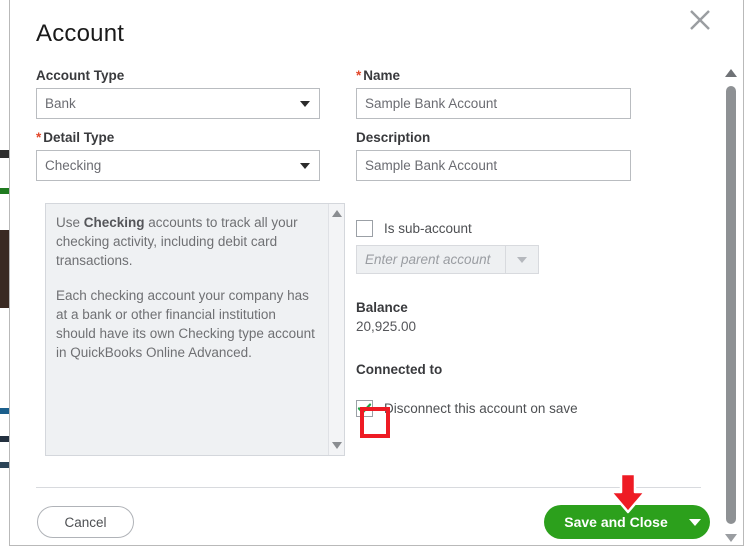 The height and width of the screenshot is (551, 745). I want to click on detail-type-label-text: Detail Type, so click(79, 137).